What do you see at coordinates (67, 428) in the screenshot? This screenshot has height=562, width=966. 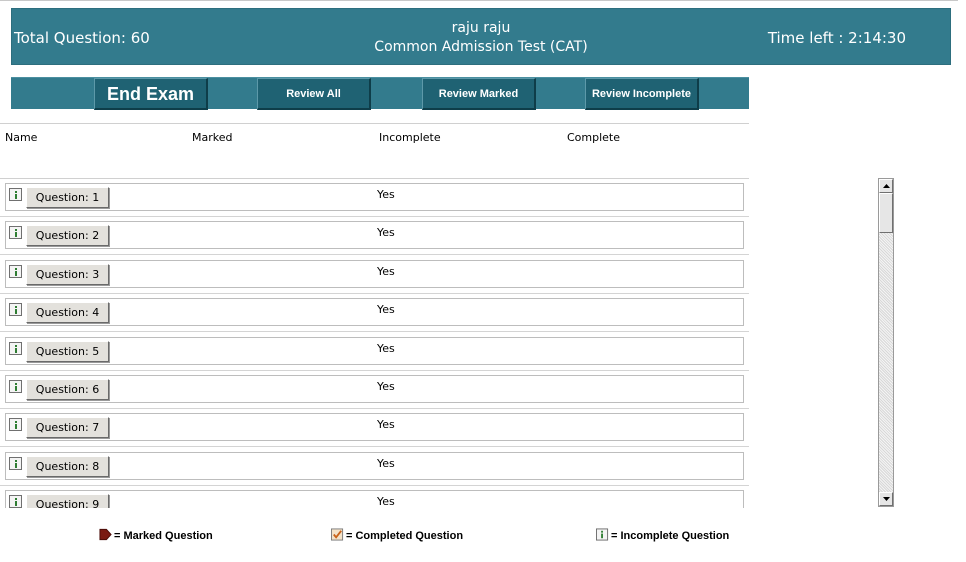 I see `question-button: Question: 7` at bounding box center [67, 428].